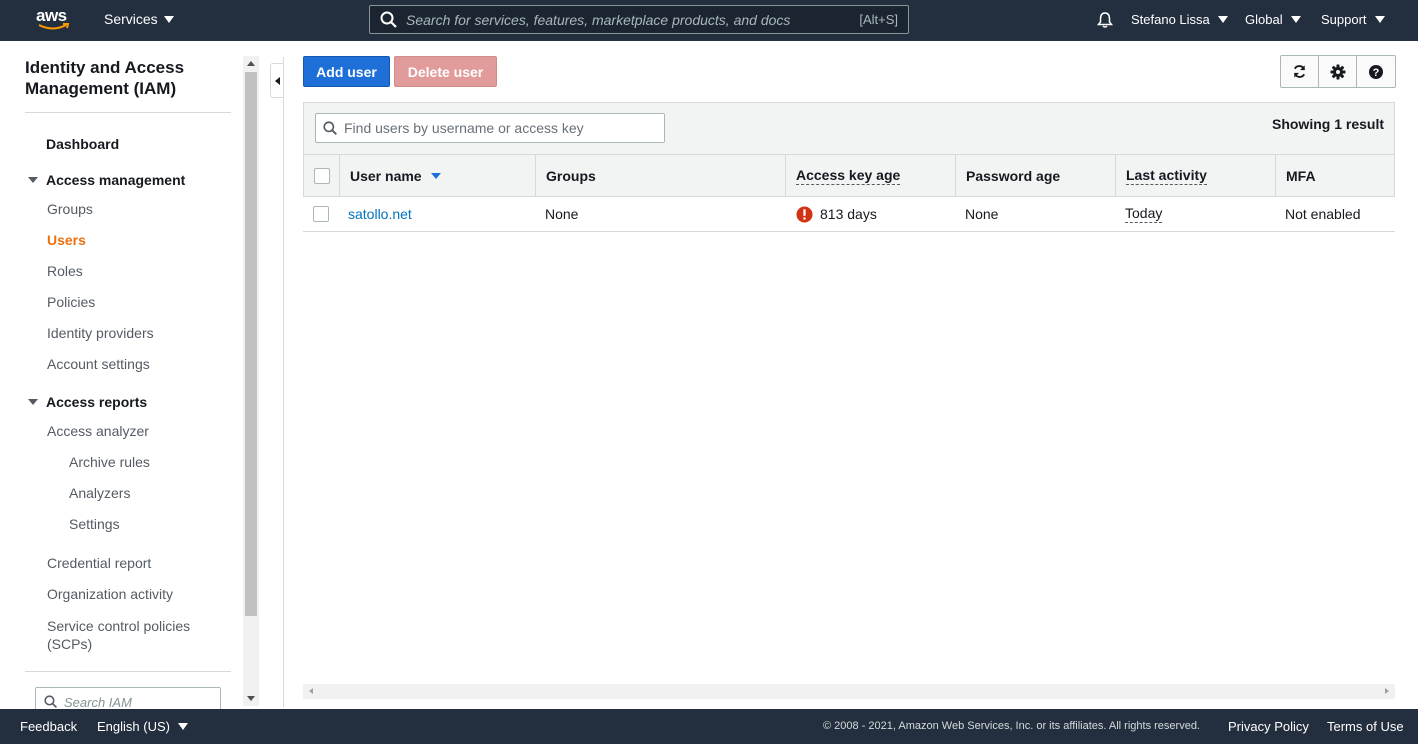  I want to click on last-activity-value: Today, so click(1144, 214).